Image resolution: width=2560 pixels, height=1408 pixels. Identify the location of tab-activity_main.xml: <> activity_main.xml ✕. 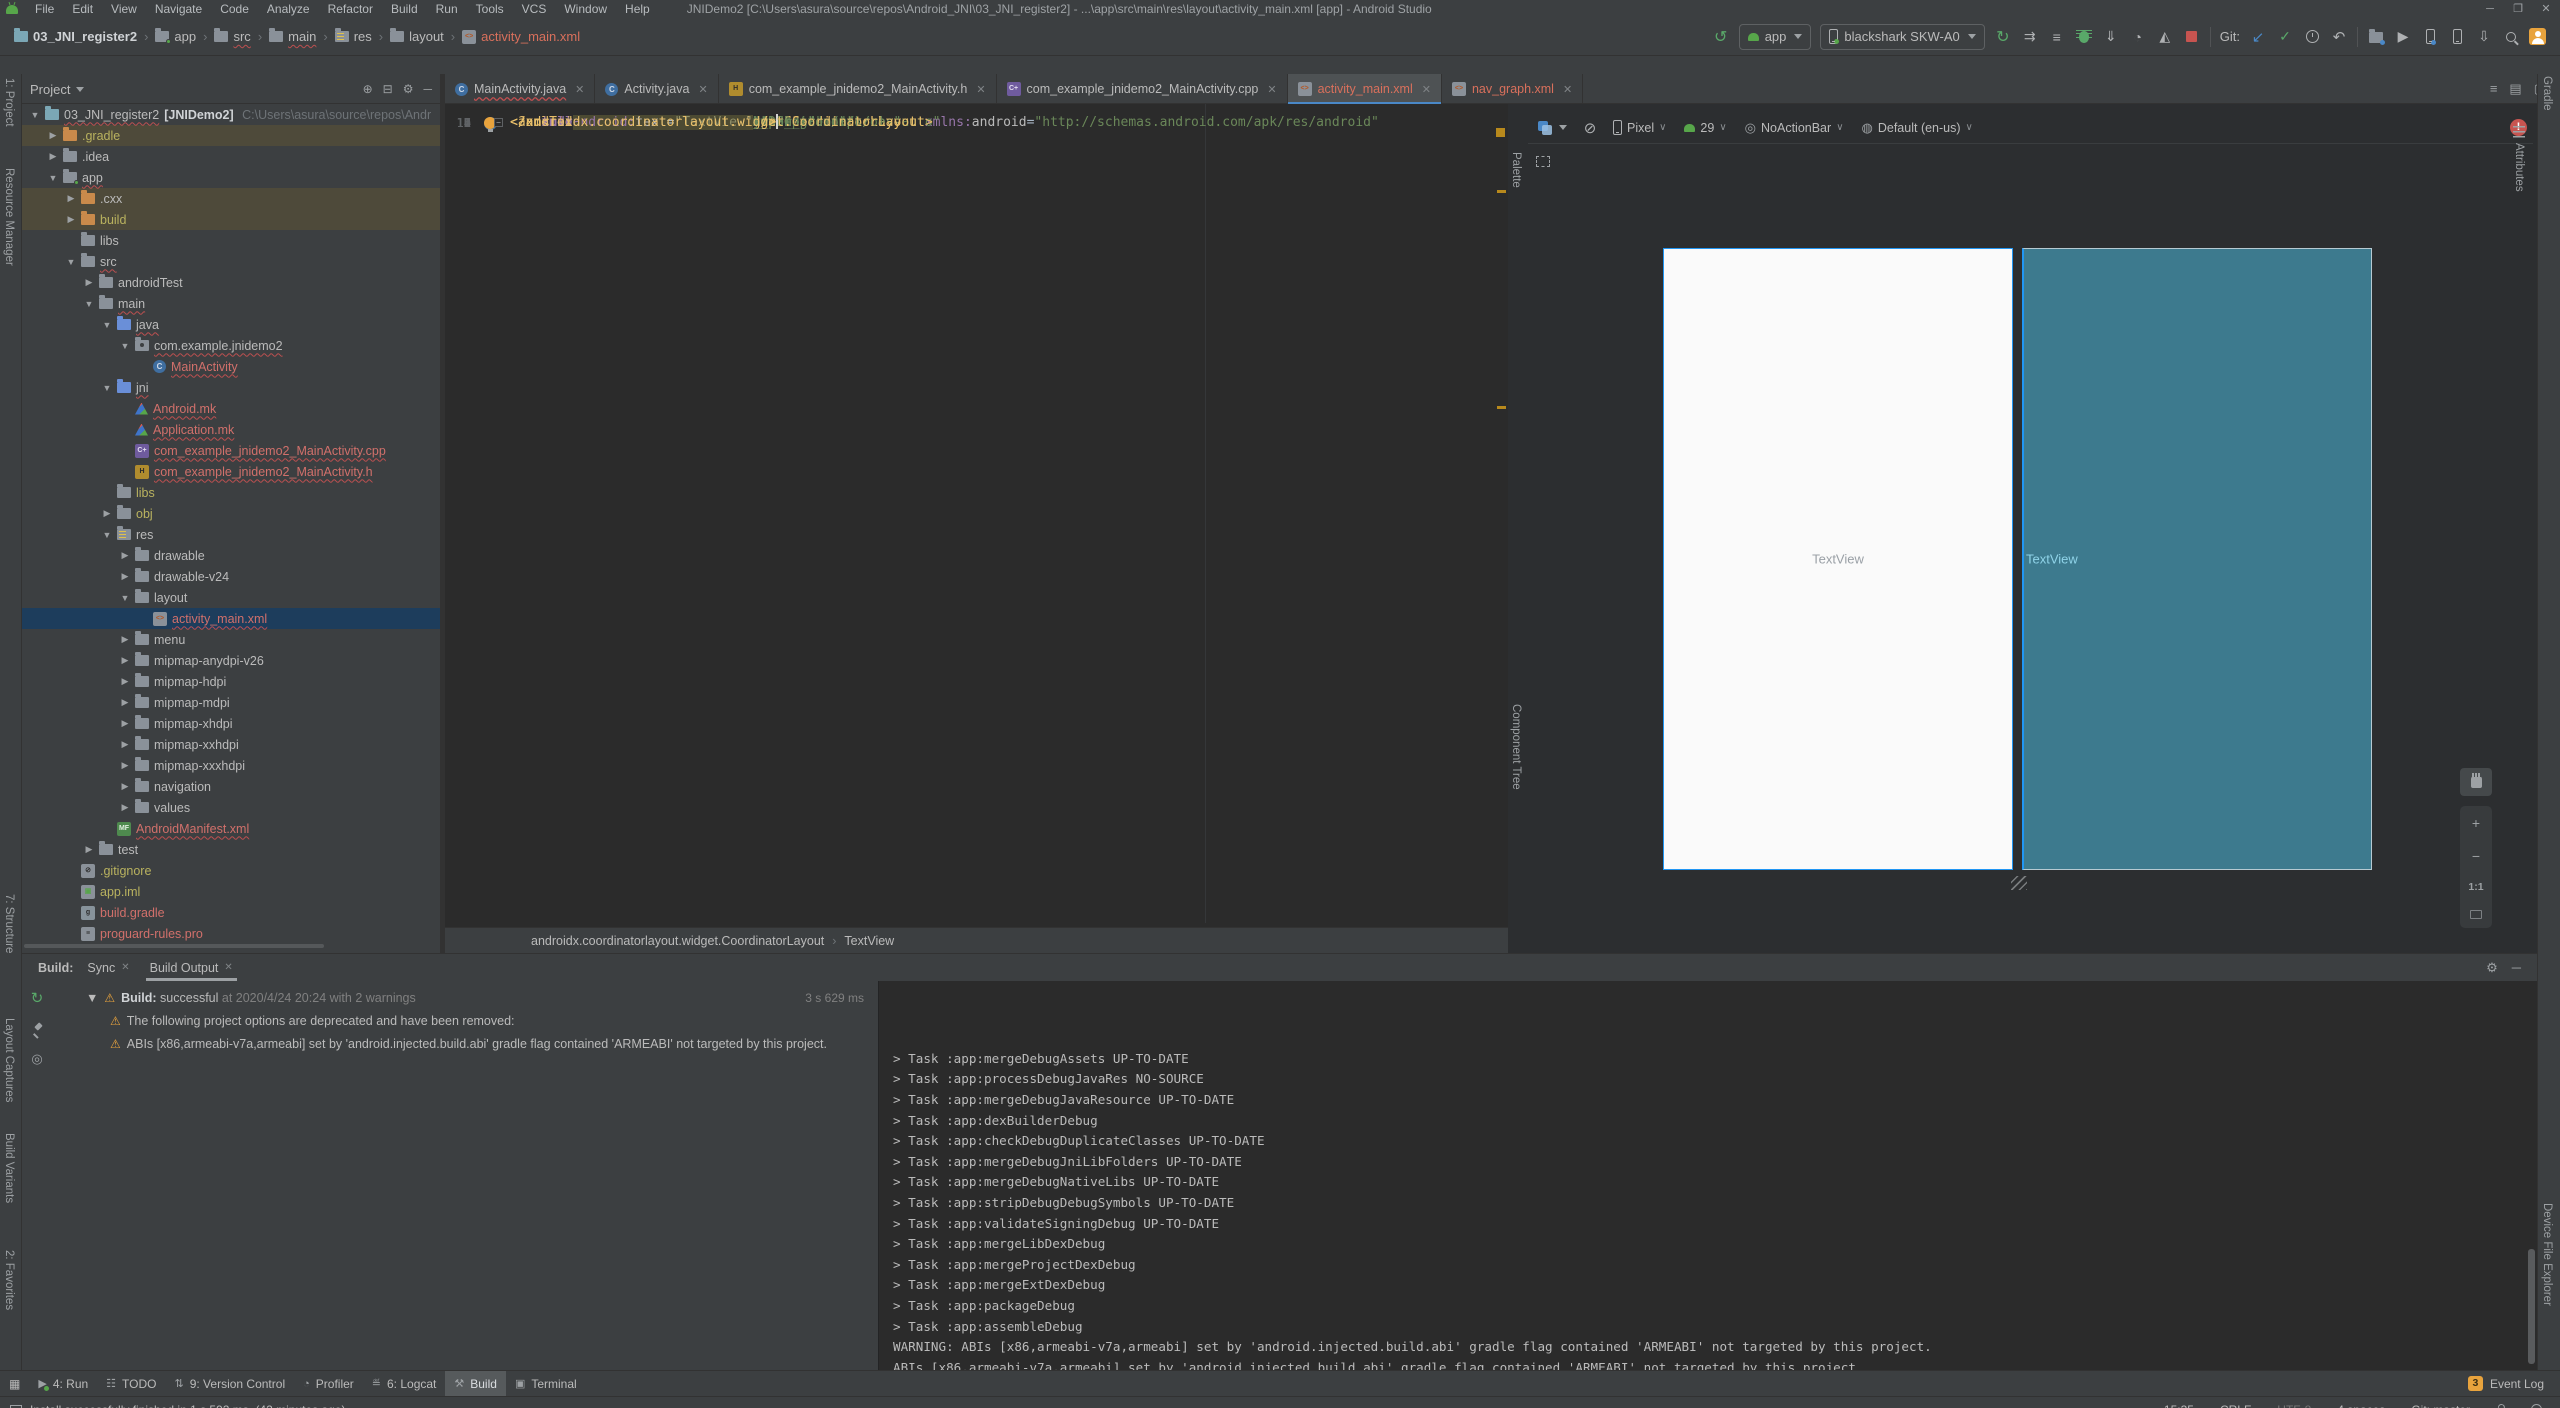
(1364, 89).